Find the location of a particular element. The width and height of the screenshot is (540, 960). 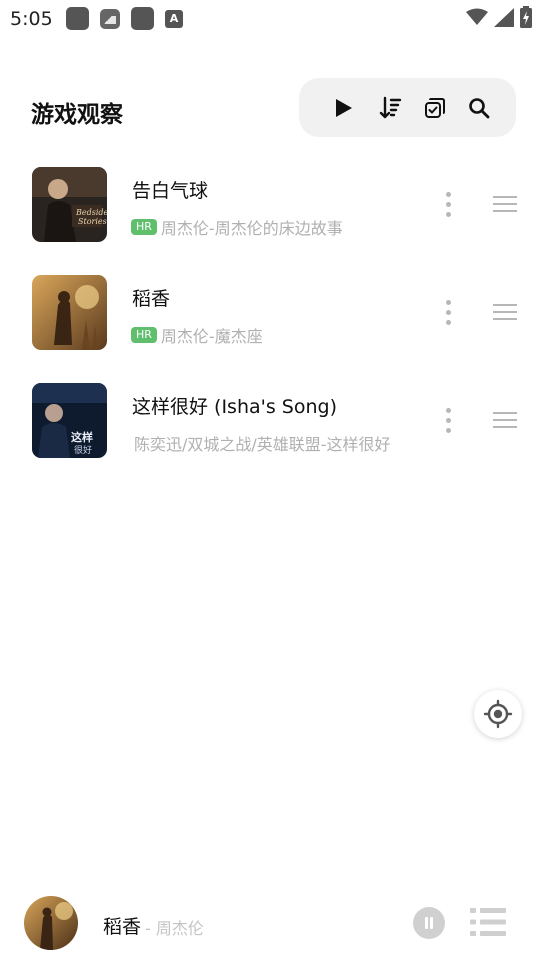

search-icon is located at coordinates (479, 108).